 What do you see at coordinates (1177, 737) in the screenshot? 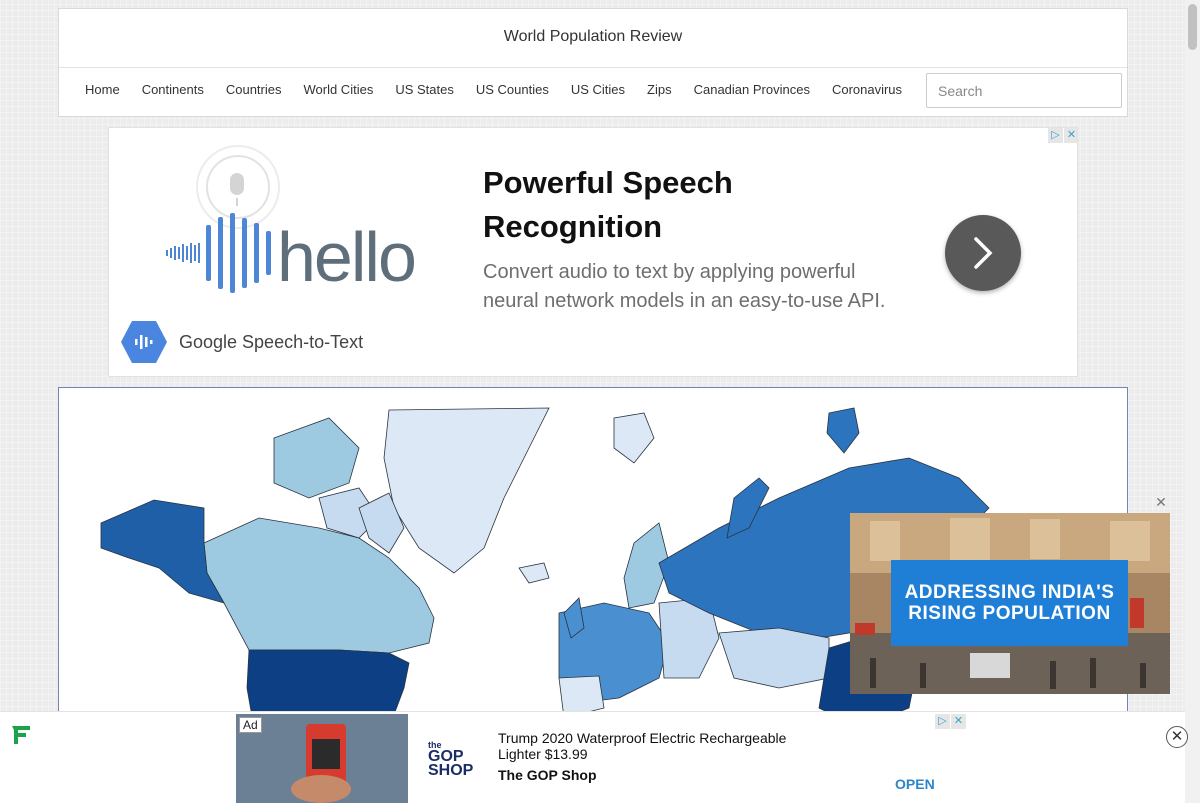
I see `bottom-ad-close-button: ✕` at bounding box center [1177, 737].